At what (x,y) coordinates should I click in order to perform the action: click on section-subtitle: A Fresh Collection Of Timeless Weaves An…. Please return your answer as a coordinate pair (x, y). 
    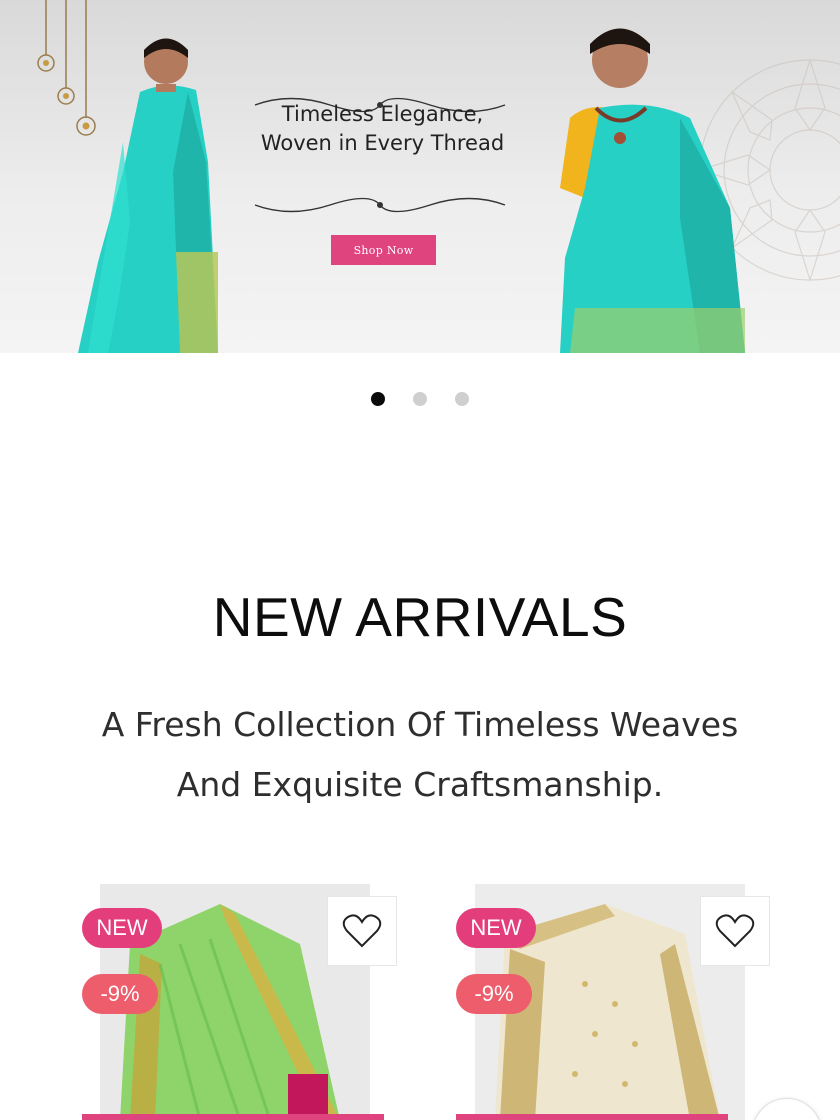
    Looking at the image, I should click on (420, 755).